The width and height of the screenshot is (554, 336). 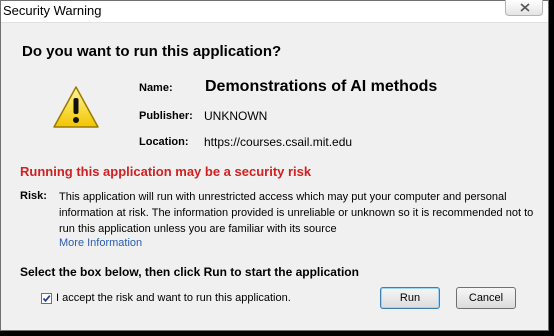 I want to click on accept-risk-checkbox, so click(x=46, y=298).